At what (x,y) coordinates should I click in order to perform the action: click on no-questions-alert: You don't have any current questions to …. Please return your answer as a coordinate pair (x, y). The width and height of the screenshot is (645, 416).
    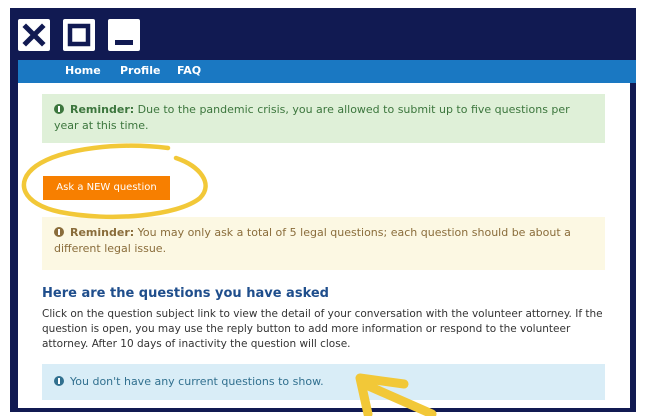
    Looking at the image, I should click on (323, 382).